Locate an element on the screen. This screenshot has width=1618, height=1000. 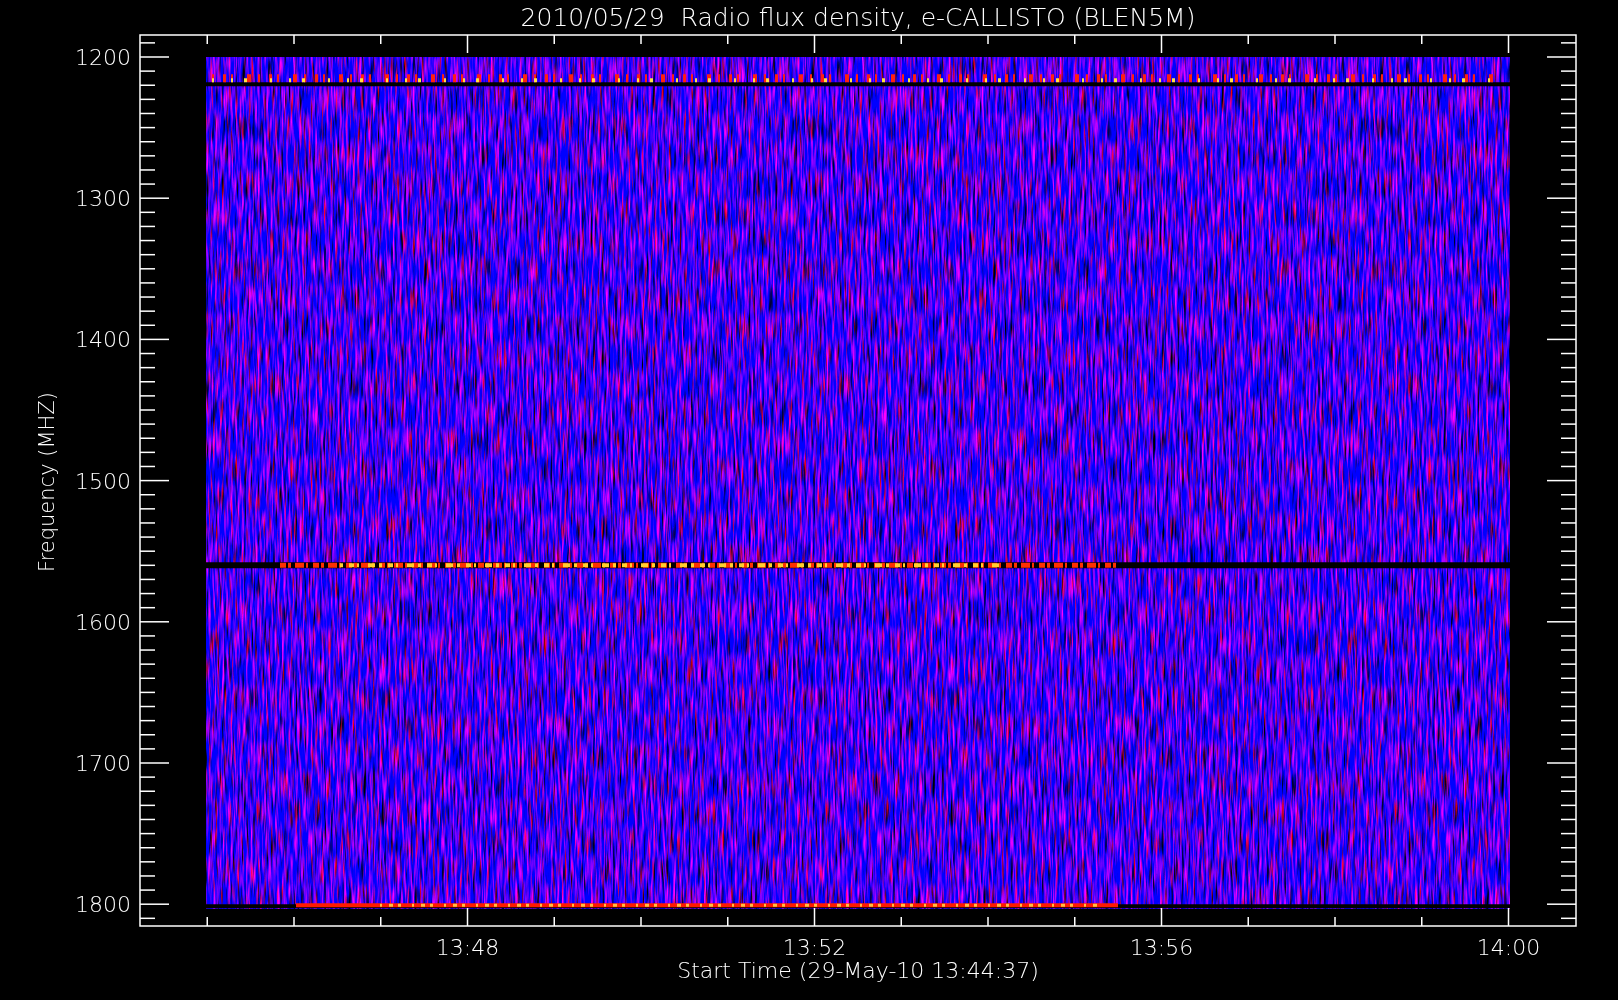
axis-tick-label: 1600 is located at coordinates (103, 622).